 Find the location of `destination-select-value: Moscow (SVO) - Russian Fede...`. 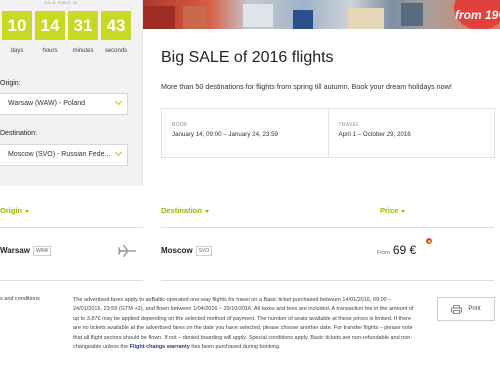

destination-select-value: Moscow (SVO) - Russian Fede... is located at coordinates (59, 154).